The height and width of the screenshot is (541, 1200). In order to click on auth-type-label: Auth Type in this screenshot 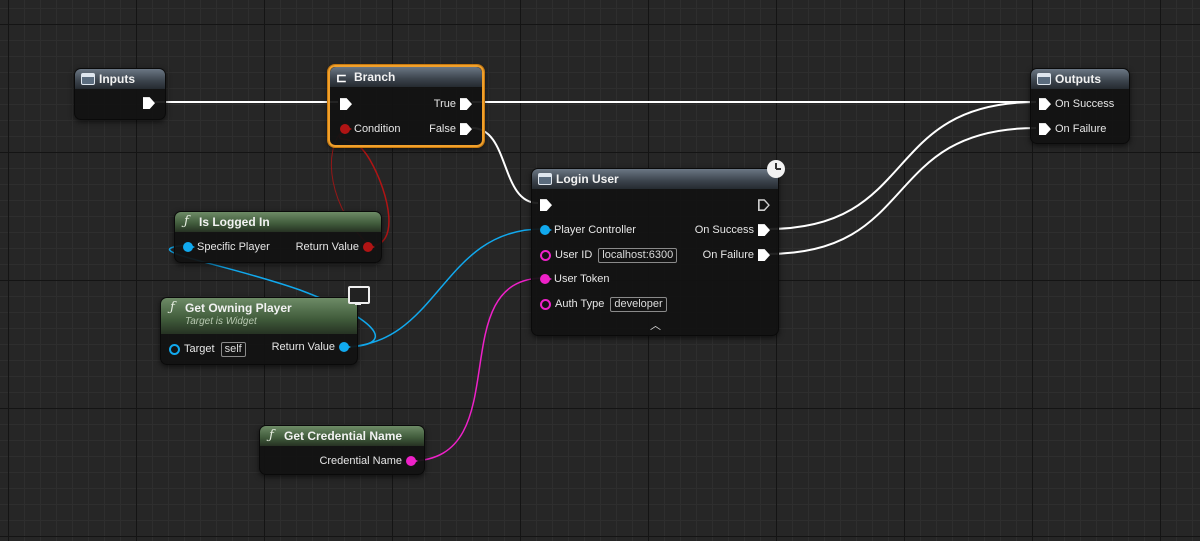, I will do `click(580, 304)`.